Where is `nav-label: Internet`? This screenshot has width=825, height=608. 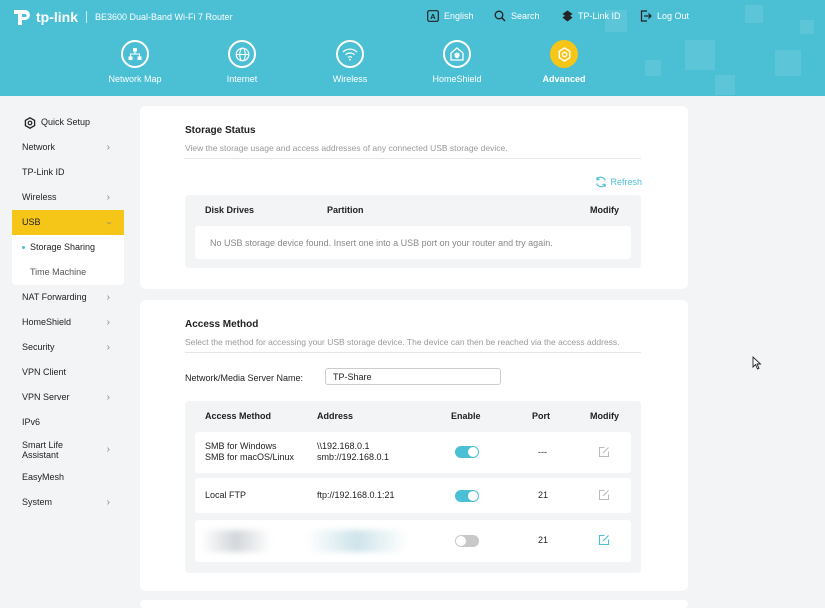
nav-label: Internet is located at coordinates (242, 79).